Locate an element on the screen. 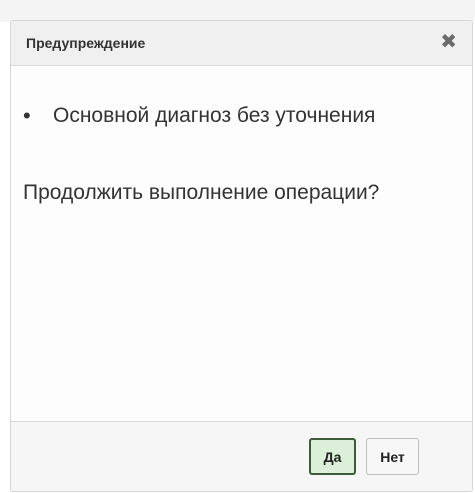  warning-item: • Основной диагноз без уточнения is located at coordinates (199, 116).